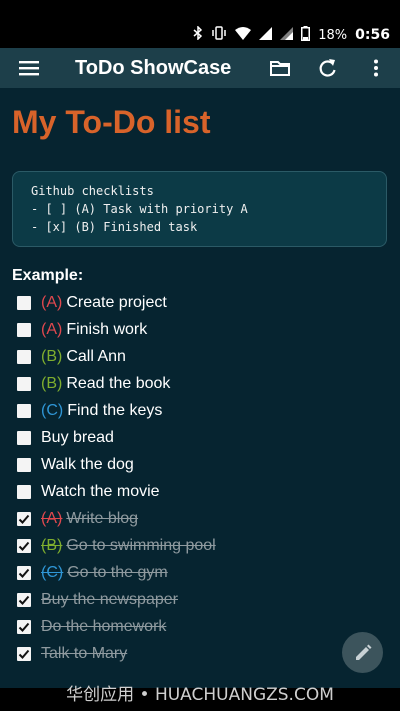 The image size is (400, 711). Describe the element at coordinates (117, 572) in the screenshot. I see `task-label: Go to the gym` at that location.